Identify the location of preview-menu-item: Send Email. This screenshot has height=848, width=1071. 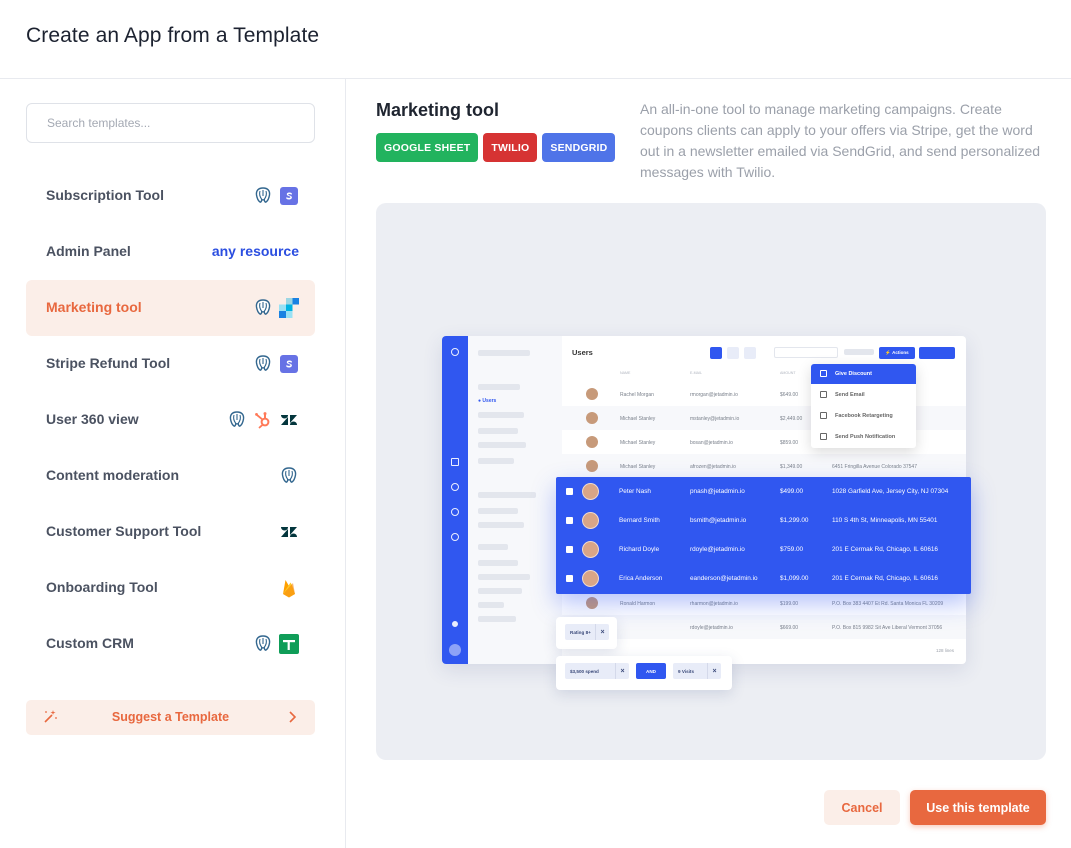
(863, 395).